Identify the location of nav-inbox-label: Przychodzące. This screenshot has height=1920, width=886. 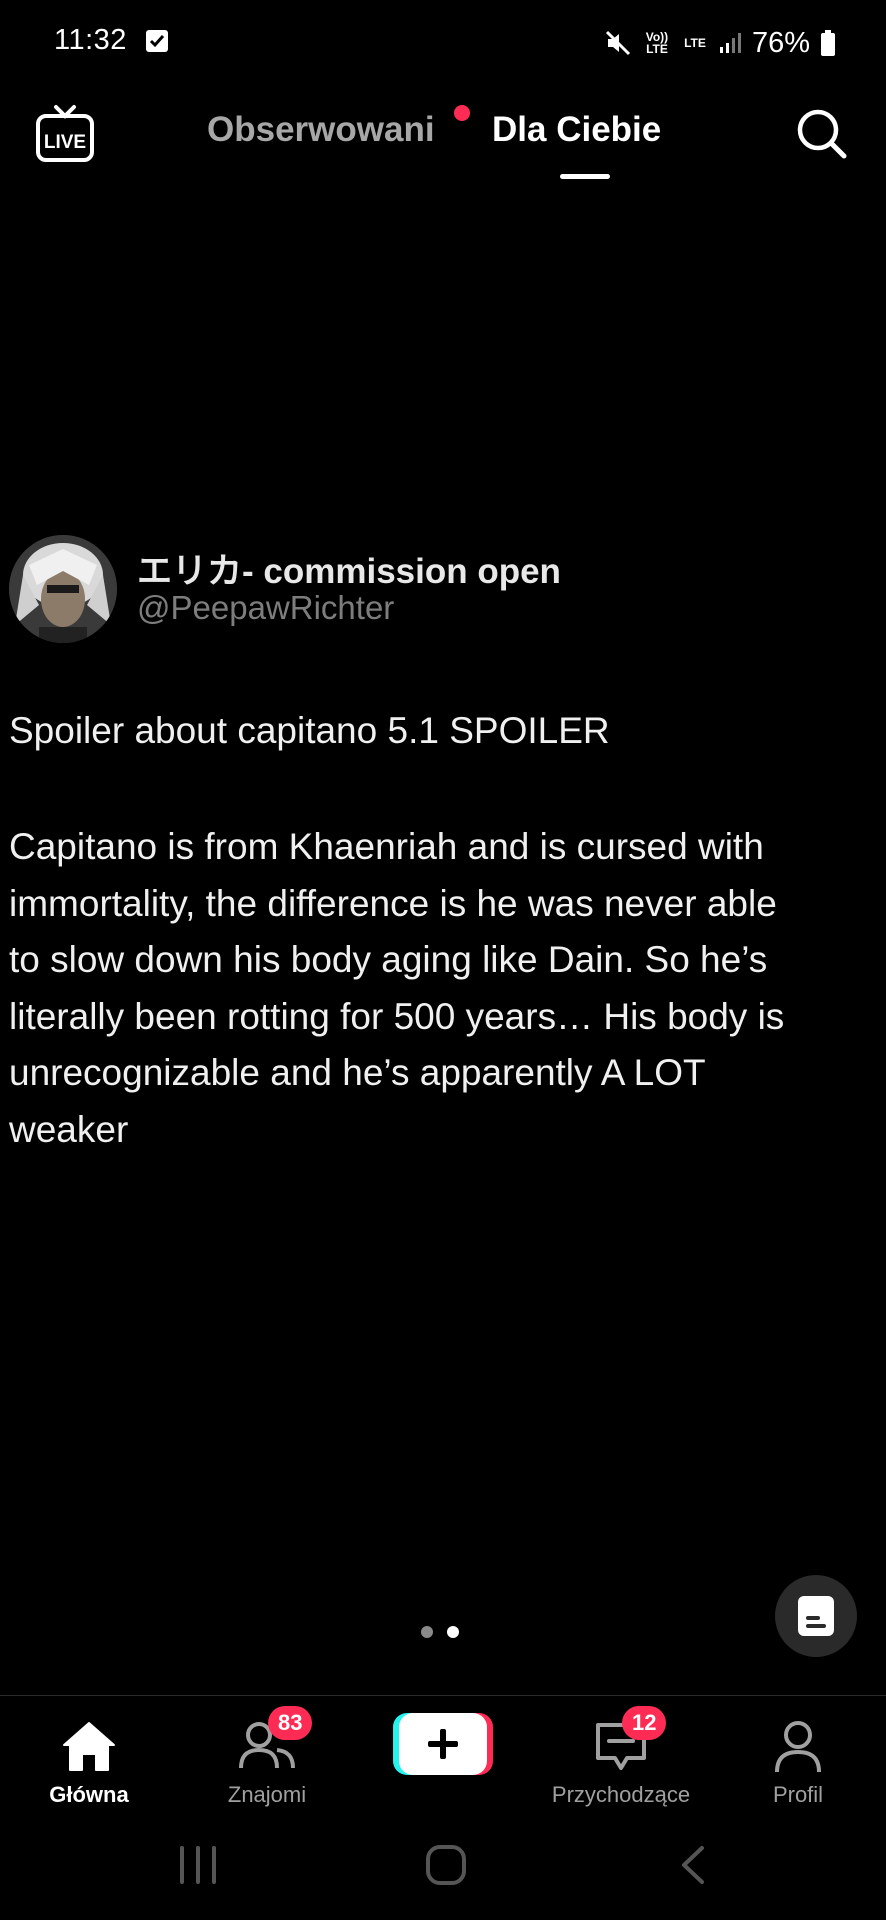
(621, 1794).